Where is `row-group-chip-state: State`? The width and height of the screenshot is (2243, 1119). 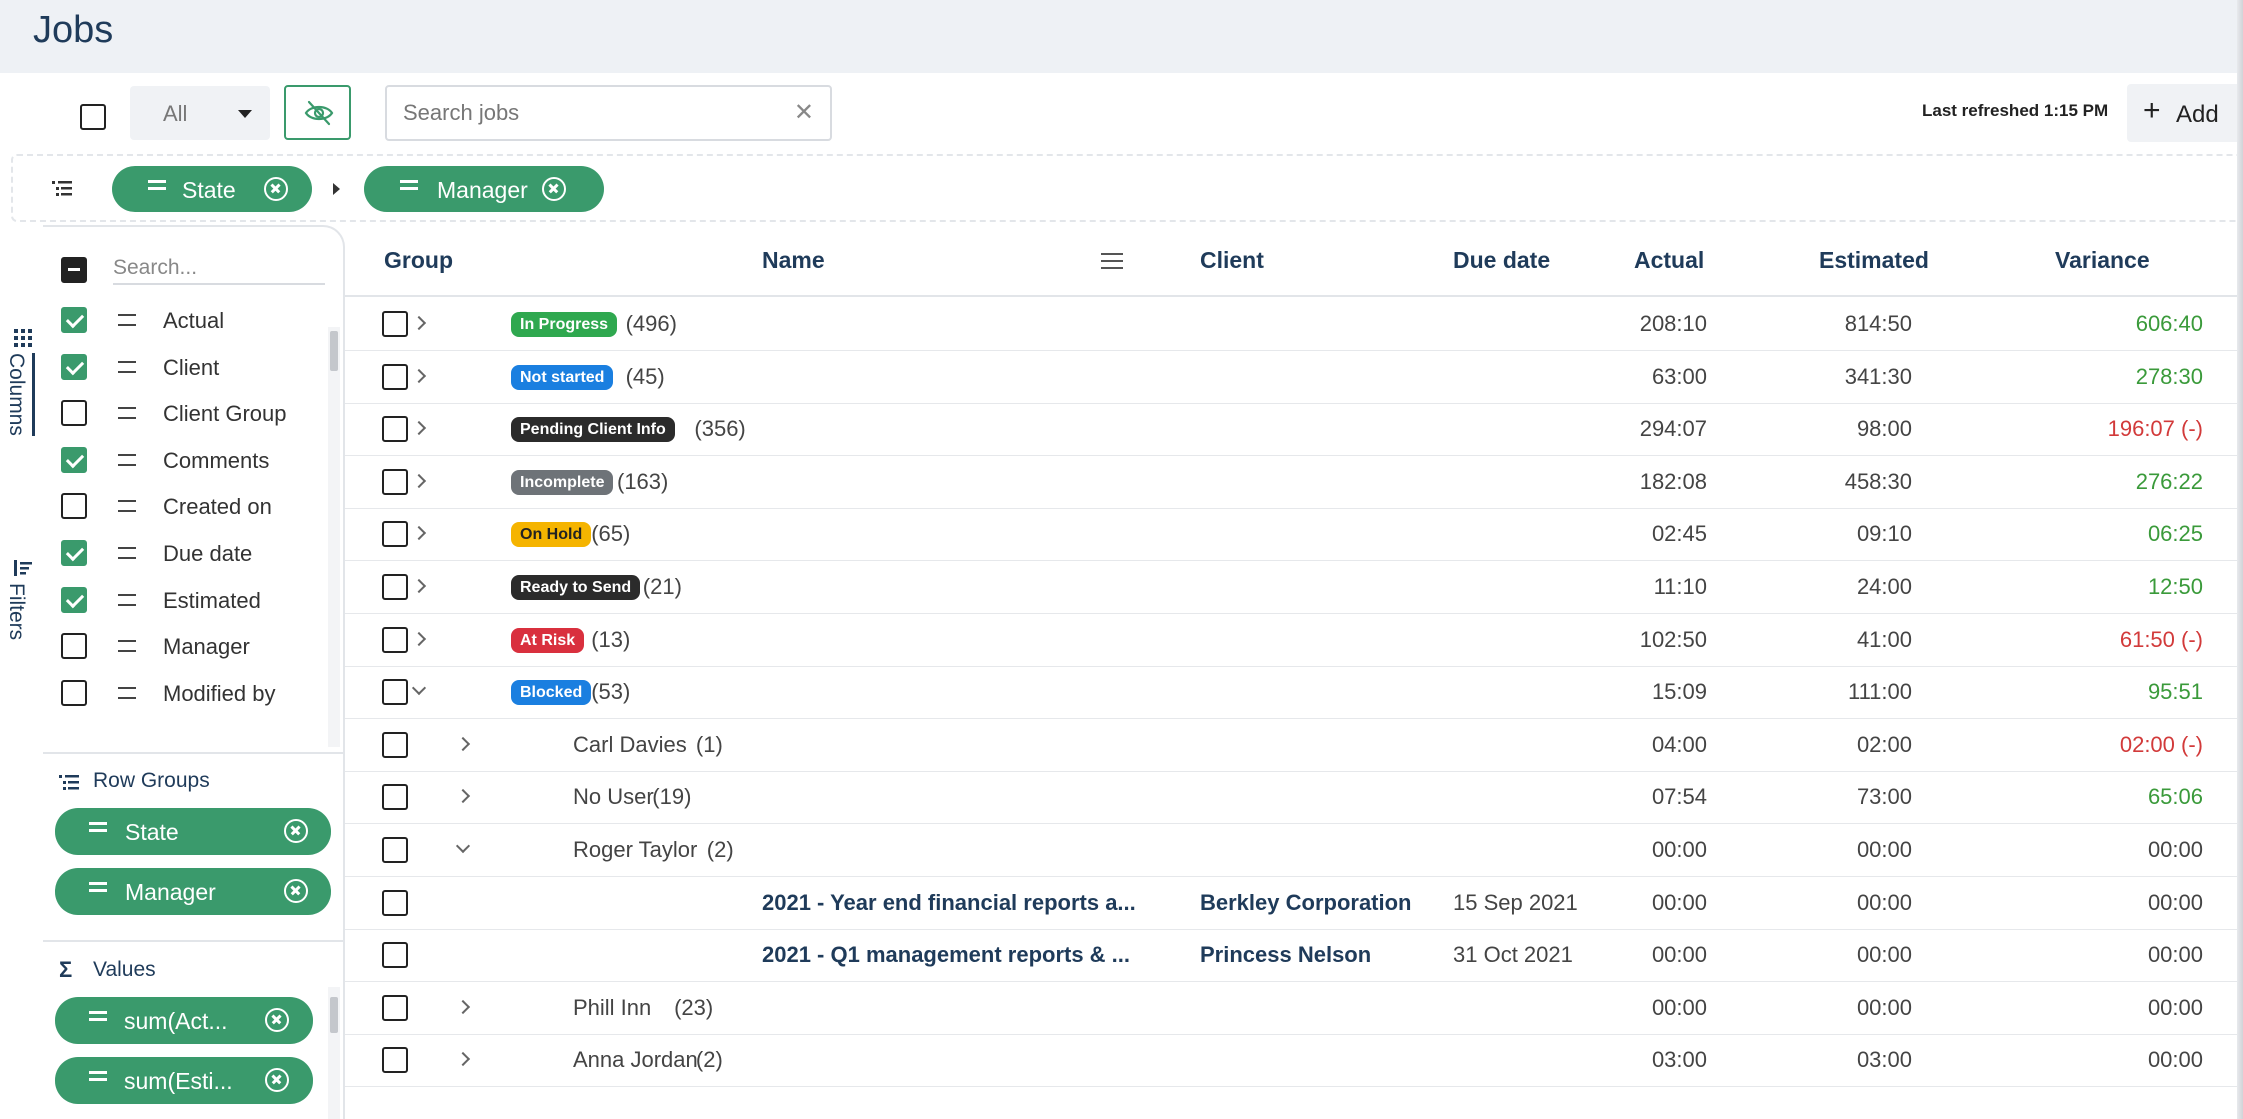
row-group-chip-state: State is located at coordinates (193, 831).